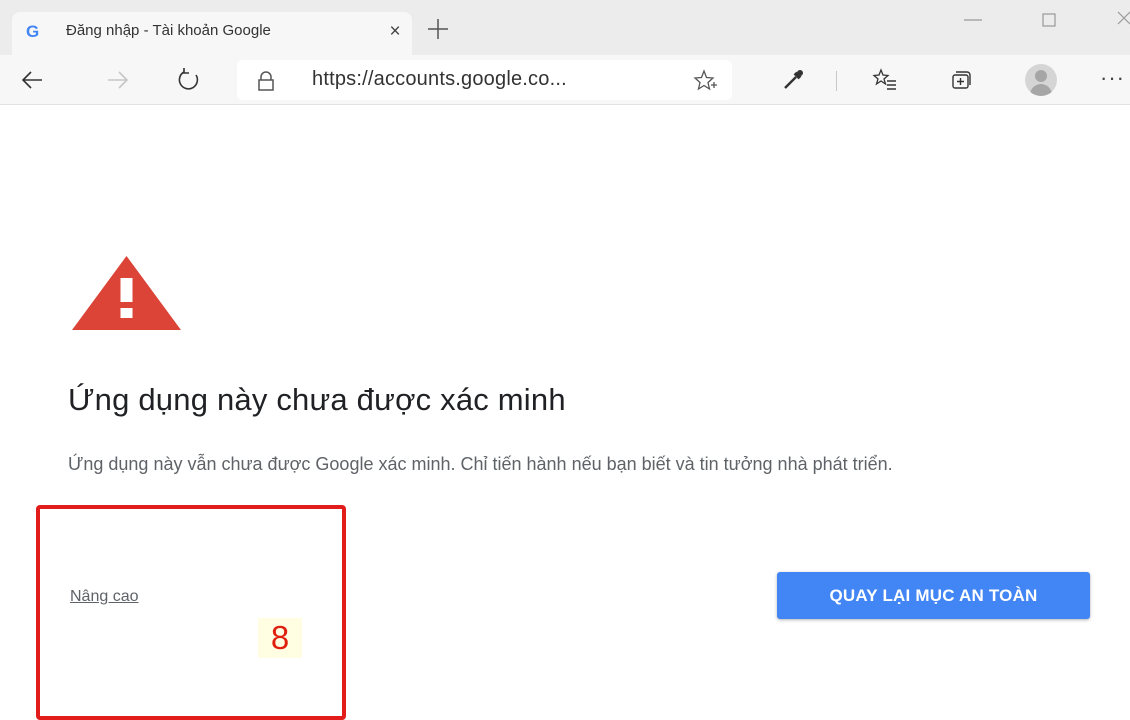  Describe the element at coordinates (973, 21) in the screenshot. I see `minimize-icon` at that location.